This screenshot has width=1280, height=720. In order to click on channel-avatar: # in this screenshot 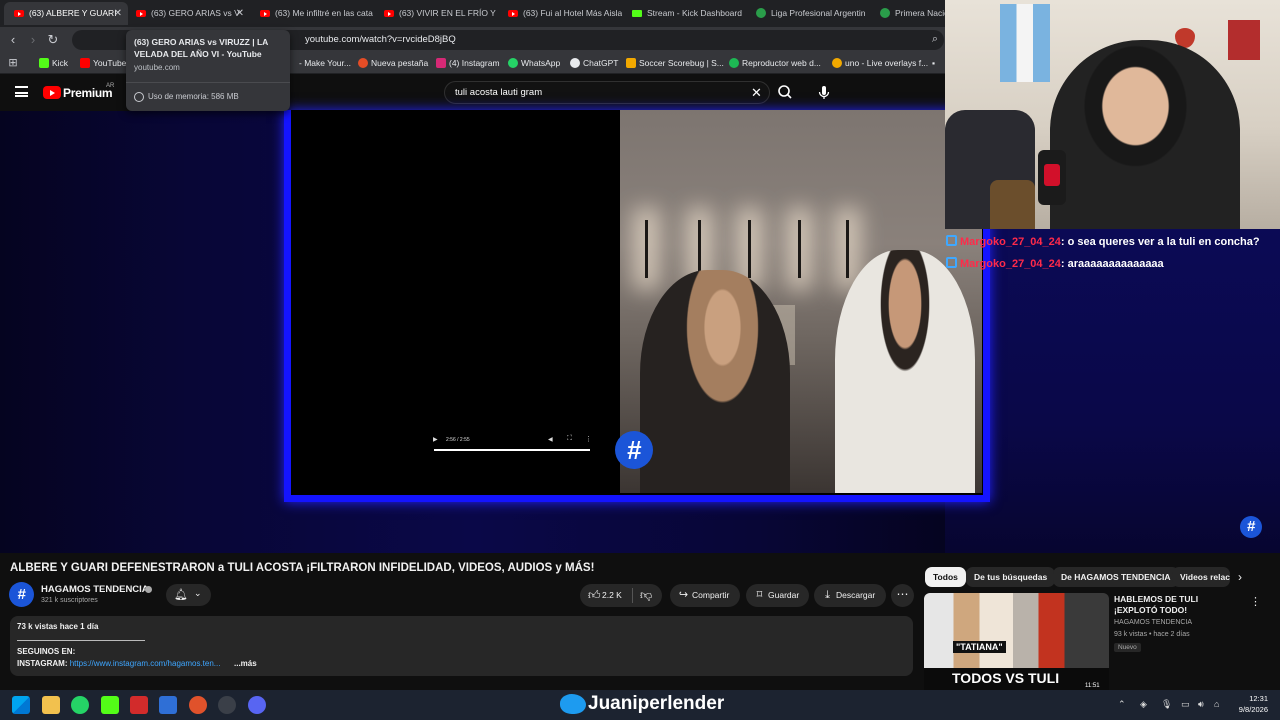, I will do `click(21, 594)`.